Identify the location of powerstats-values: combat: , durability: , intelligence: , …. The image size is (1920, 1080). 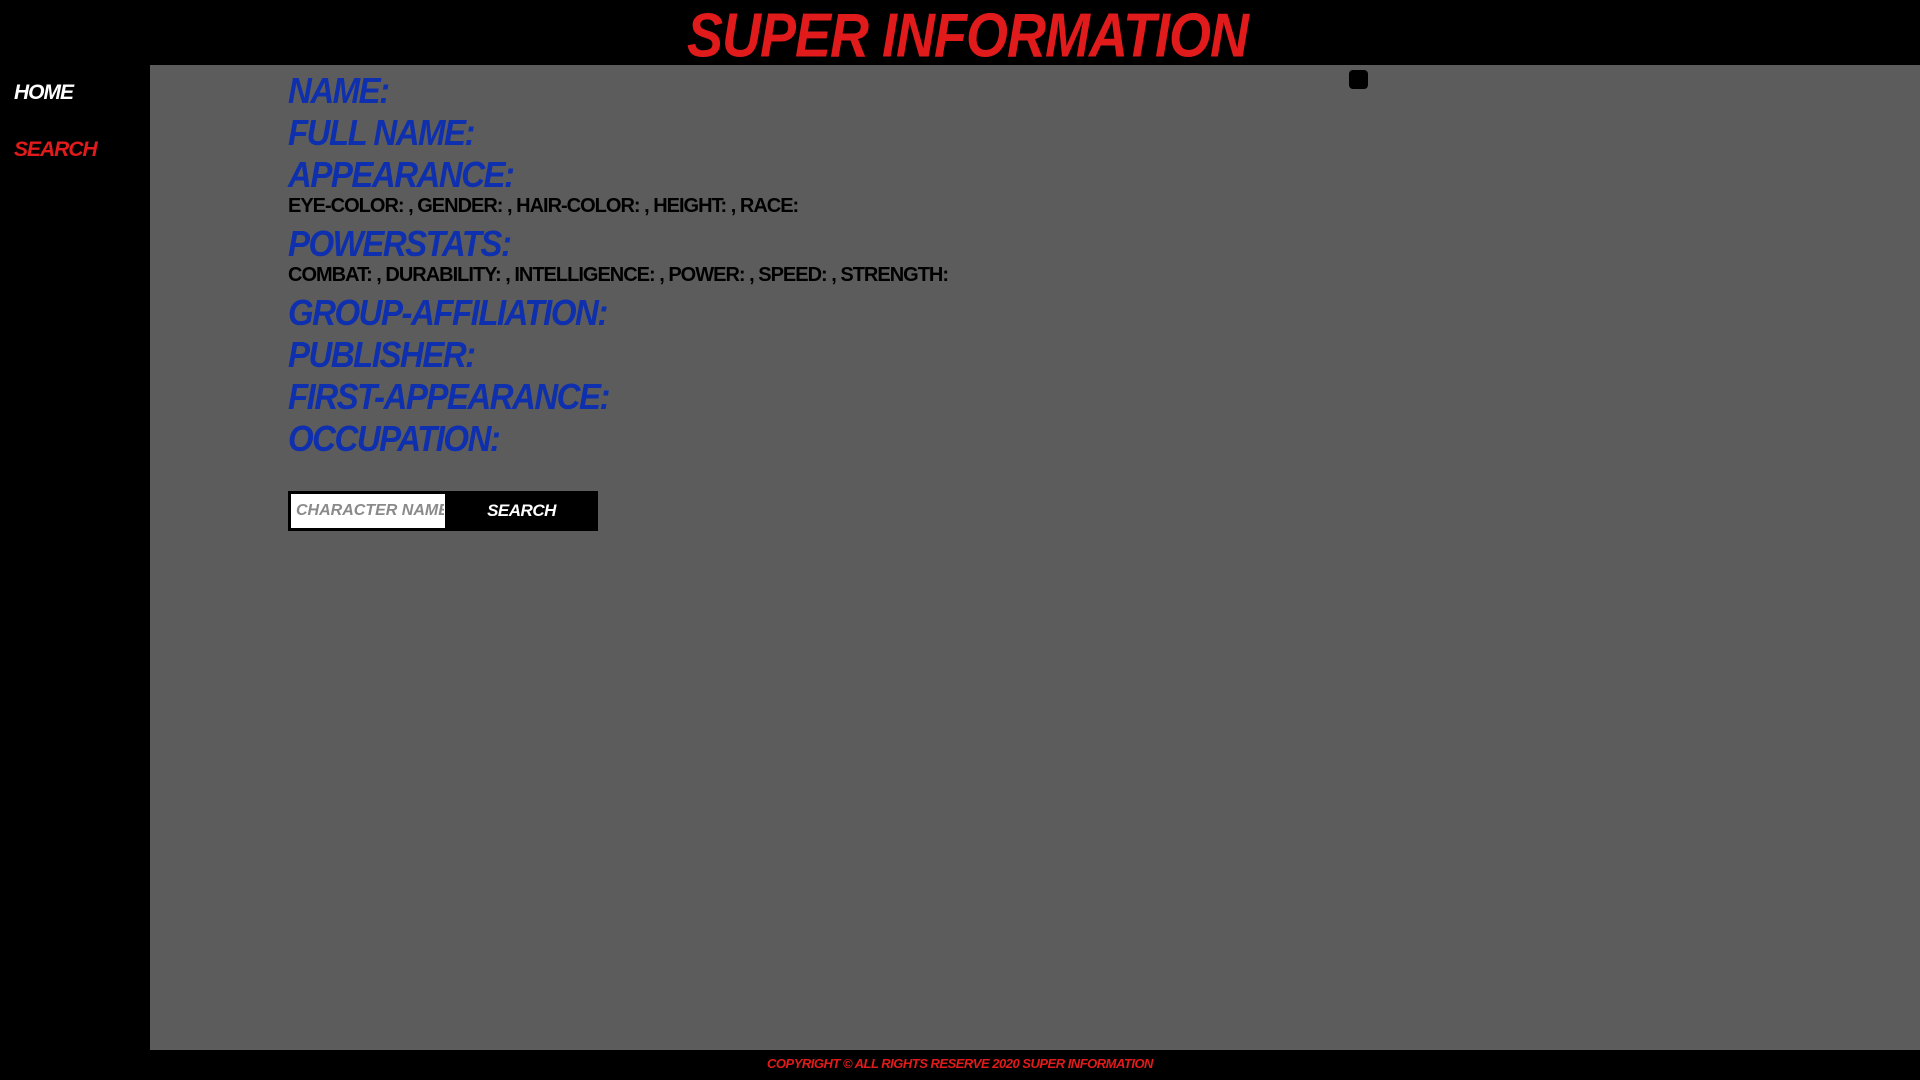
(618, 275).